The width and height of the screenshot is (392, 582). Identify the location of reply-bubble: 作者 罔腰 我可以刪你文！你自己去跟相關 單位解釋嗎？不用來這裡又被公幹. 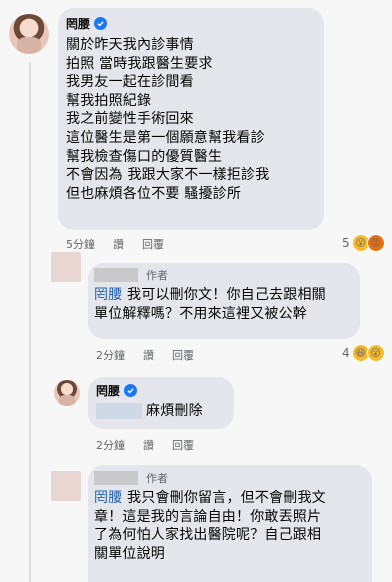
(224, 301).